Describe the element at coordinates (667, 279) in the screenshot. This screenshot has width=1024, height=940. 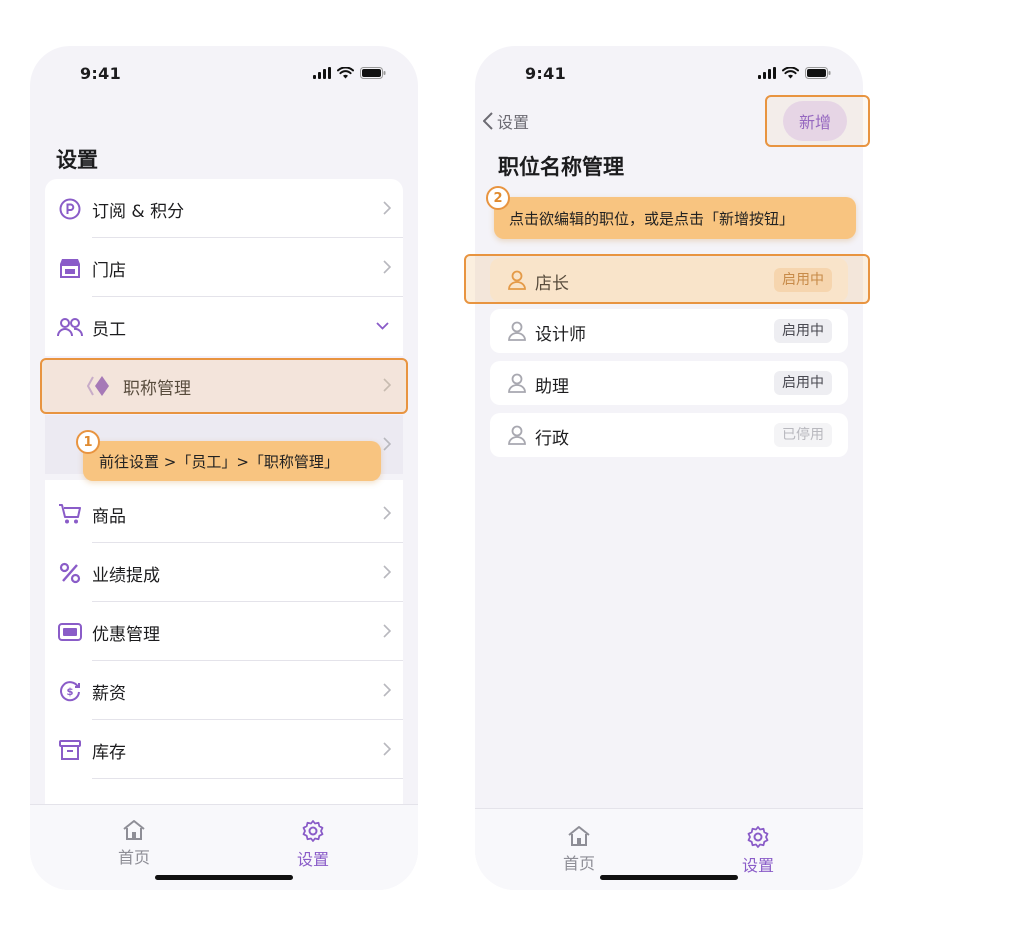
I see `highlight-position-item` at that location.